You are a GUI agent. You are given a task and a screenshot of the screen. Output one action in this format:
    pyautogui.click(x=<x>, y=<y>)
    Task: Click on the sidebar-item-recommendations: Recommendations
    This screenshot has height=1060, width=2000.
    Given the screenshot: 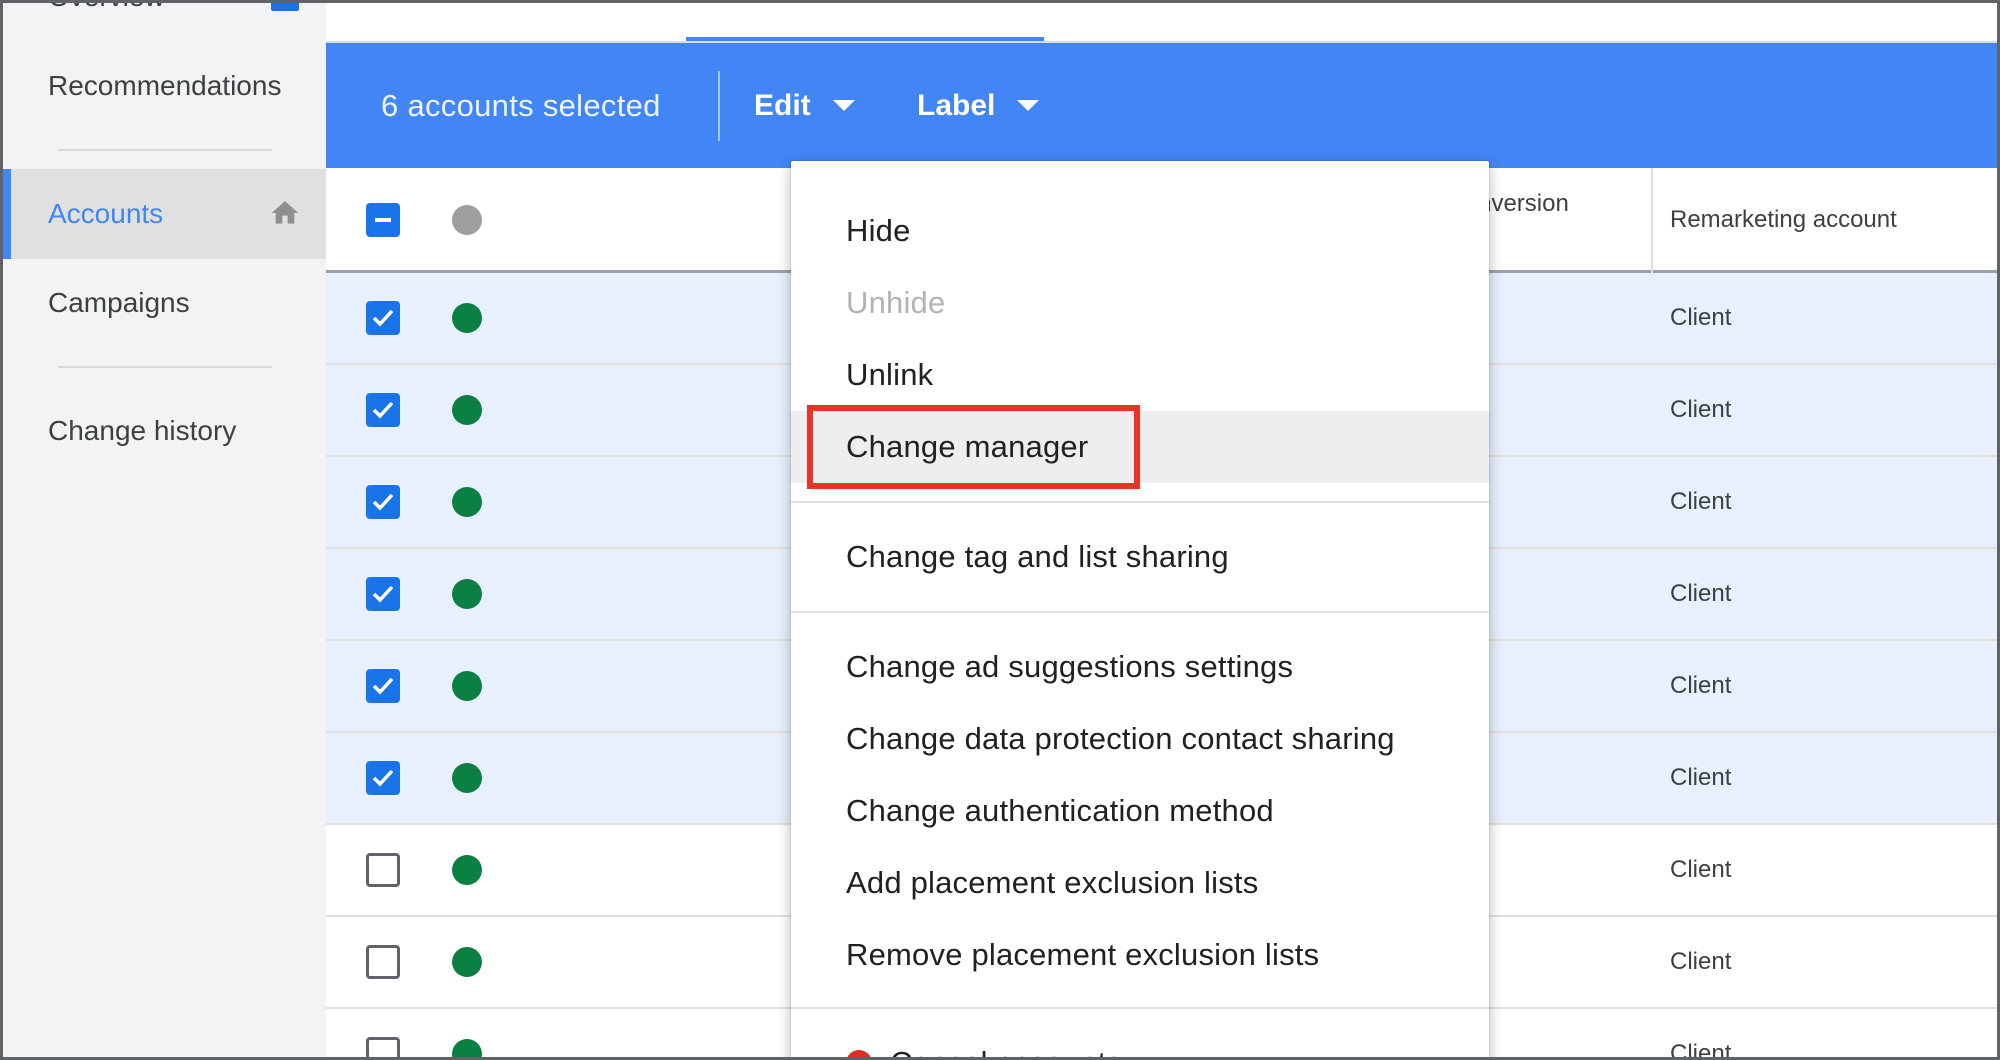 What is the action you would take?
    pyautogui.click(x=164, y=86)
    